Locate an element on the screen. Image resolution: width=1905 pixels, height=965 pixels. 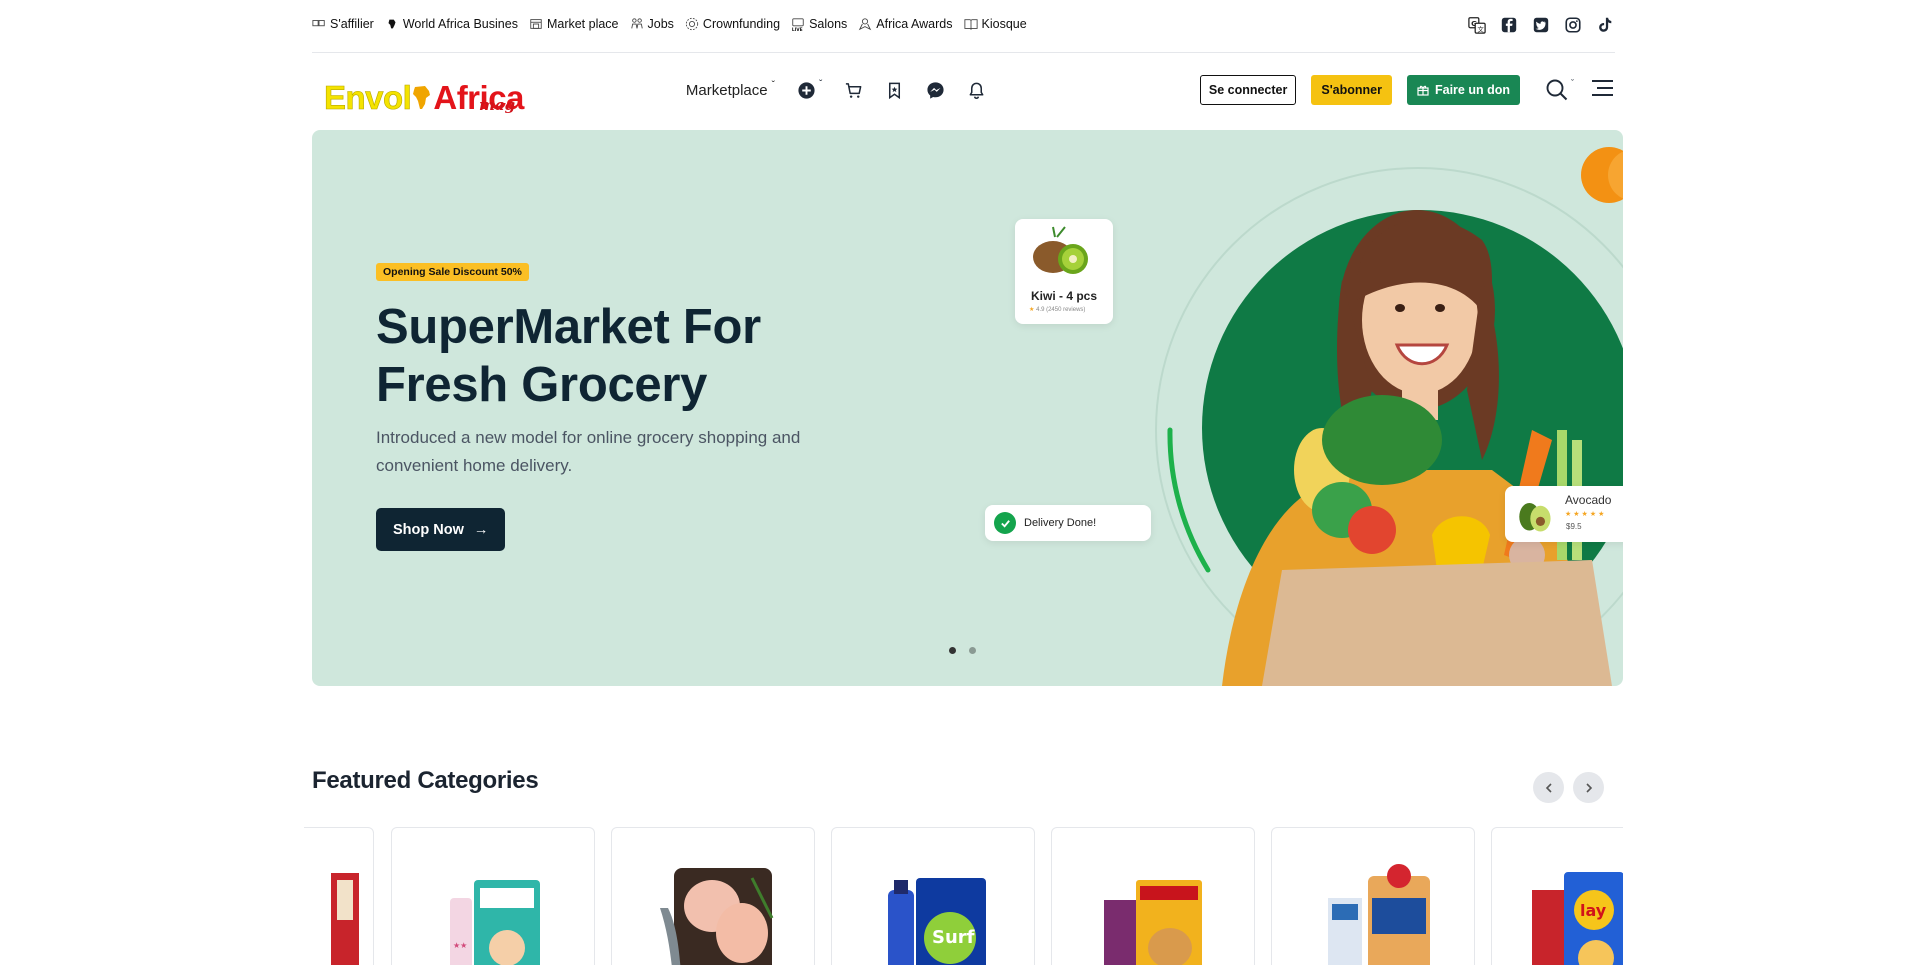
bookmark-button is located at coordinates (894, 90).